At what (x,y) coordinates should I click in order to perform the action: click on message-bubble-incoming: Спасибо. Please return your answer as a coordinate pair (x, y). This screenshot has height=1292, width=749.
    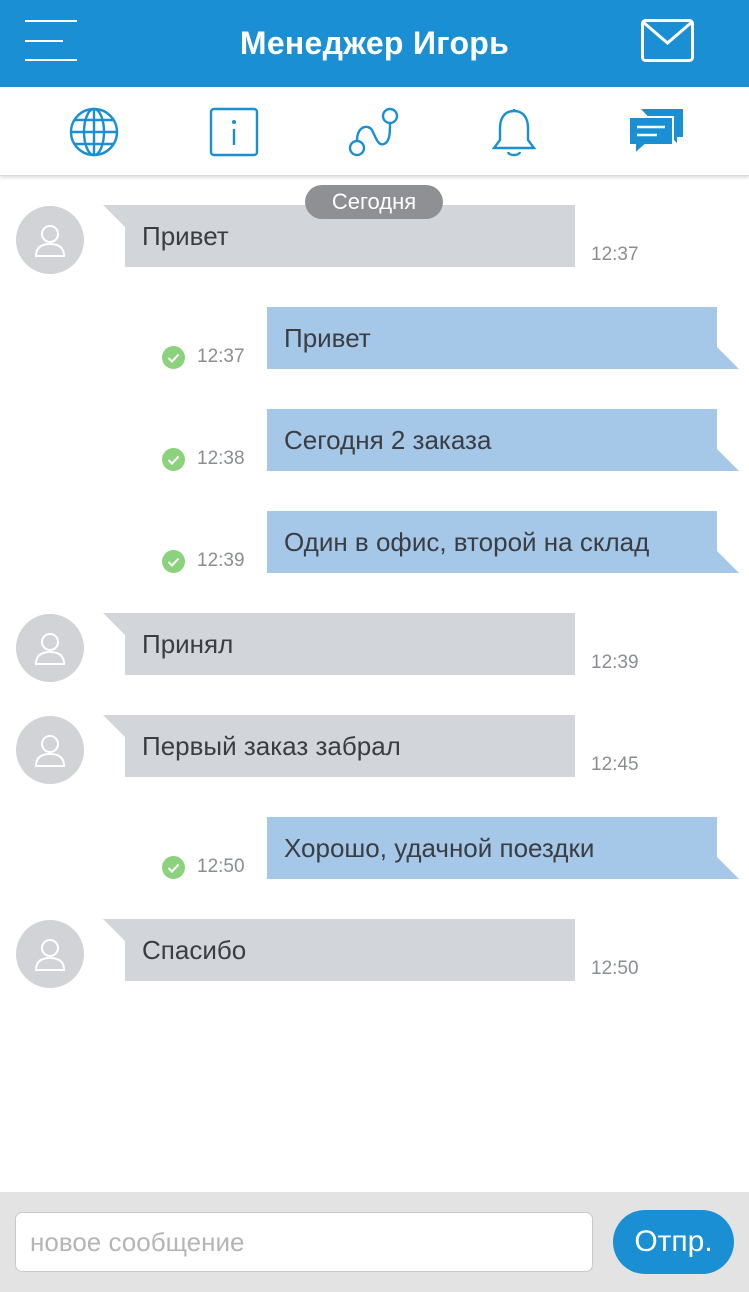
    Looking at the image, I should click on (339, 950).